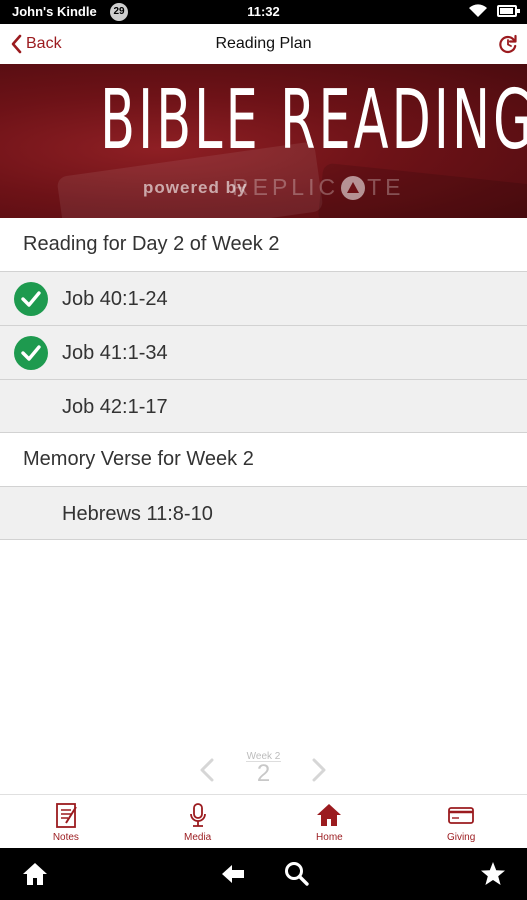 This screenshot has width=527, height=900. I want to click on tab-label: Giving, so click(461, 837).